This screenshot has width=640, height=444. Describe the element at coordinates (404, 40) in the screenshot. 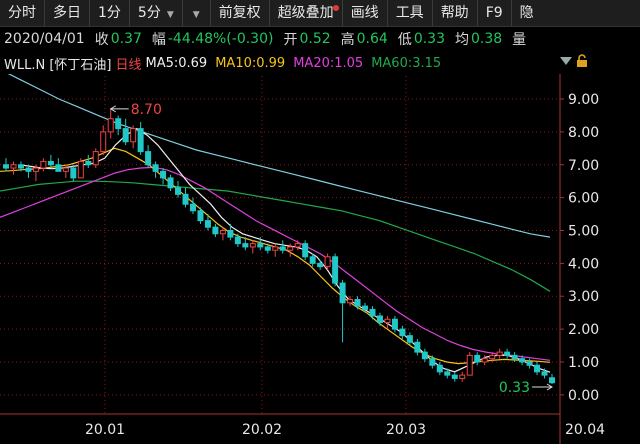

I see `low-label: 低` at that location.